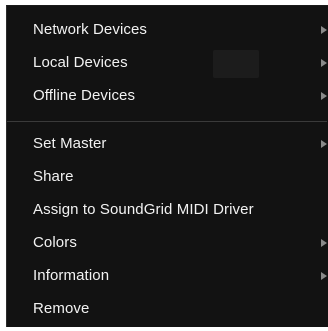  Describe the element at coordinates (167, 276) in the screenshot. I see `menu-item-information: Information` at that location.